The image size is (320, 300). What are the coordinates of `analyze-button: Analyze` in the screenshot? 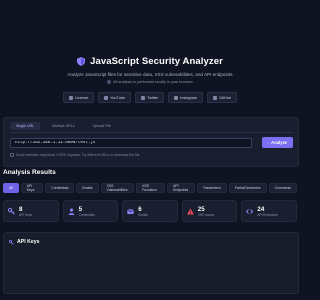 It's located at (277, 142).